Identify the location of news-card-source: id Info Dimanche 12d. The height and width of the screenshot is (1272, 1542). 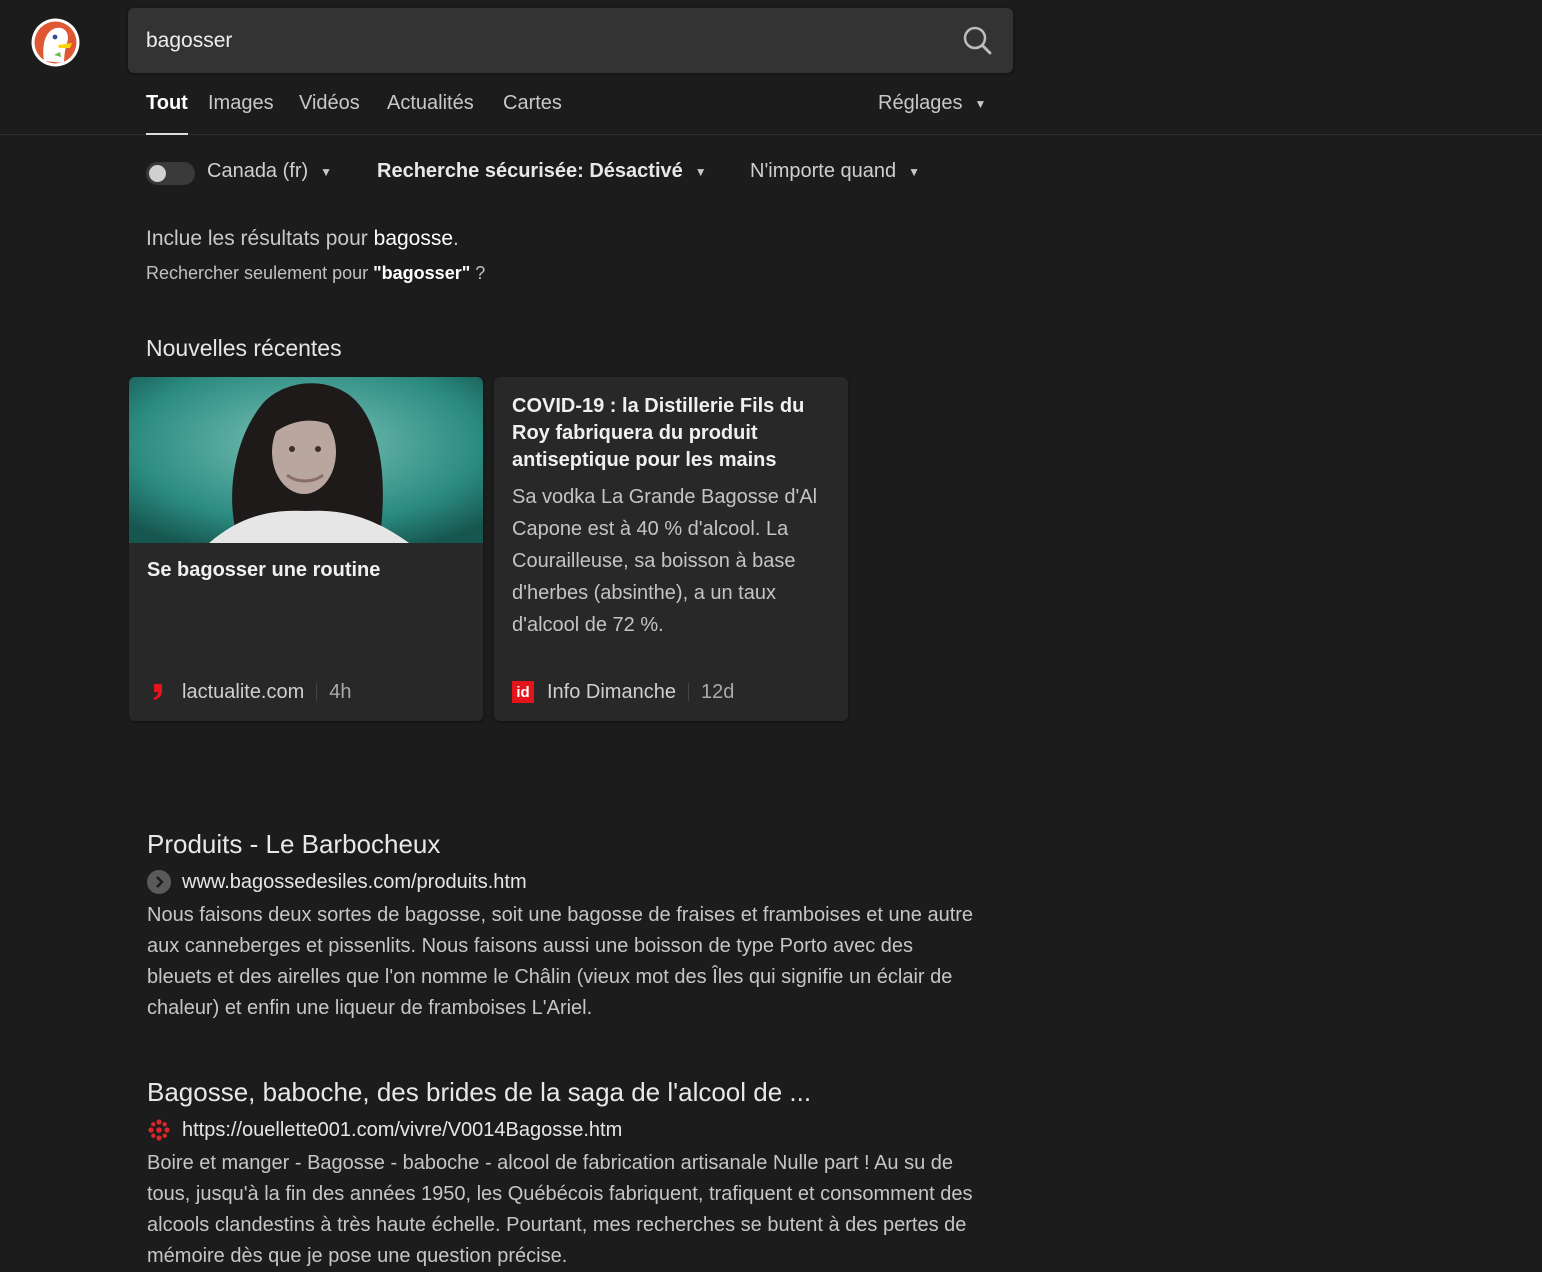
(623, 692).